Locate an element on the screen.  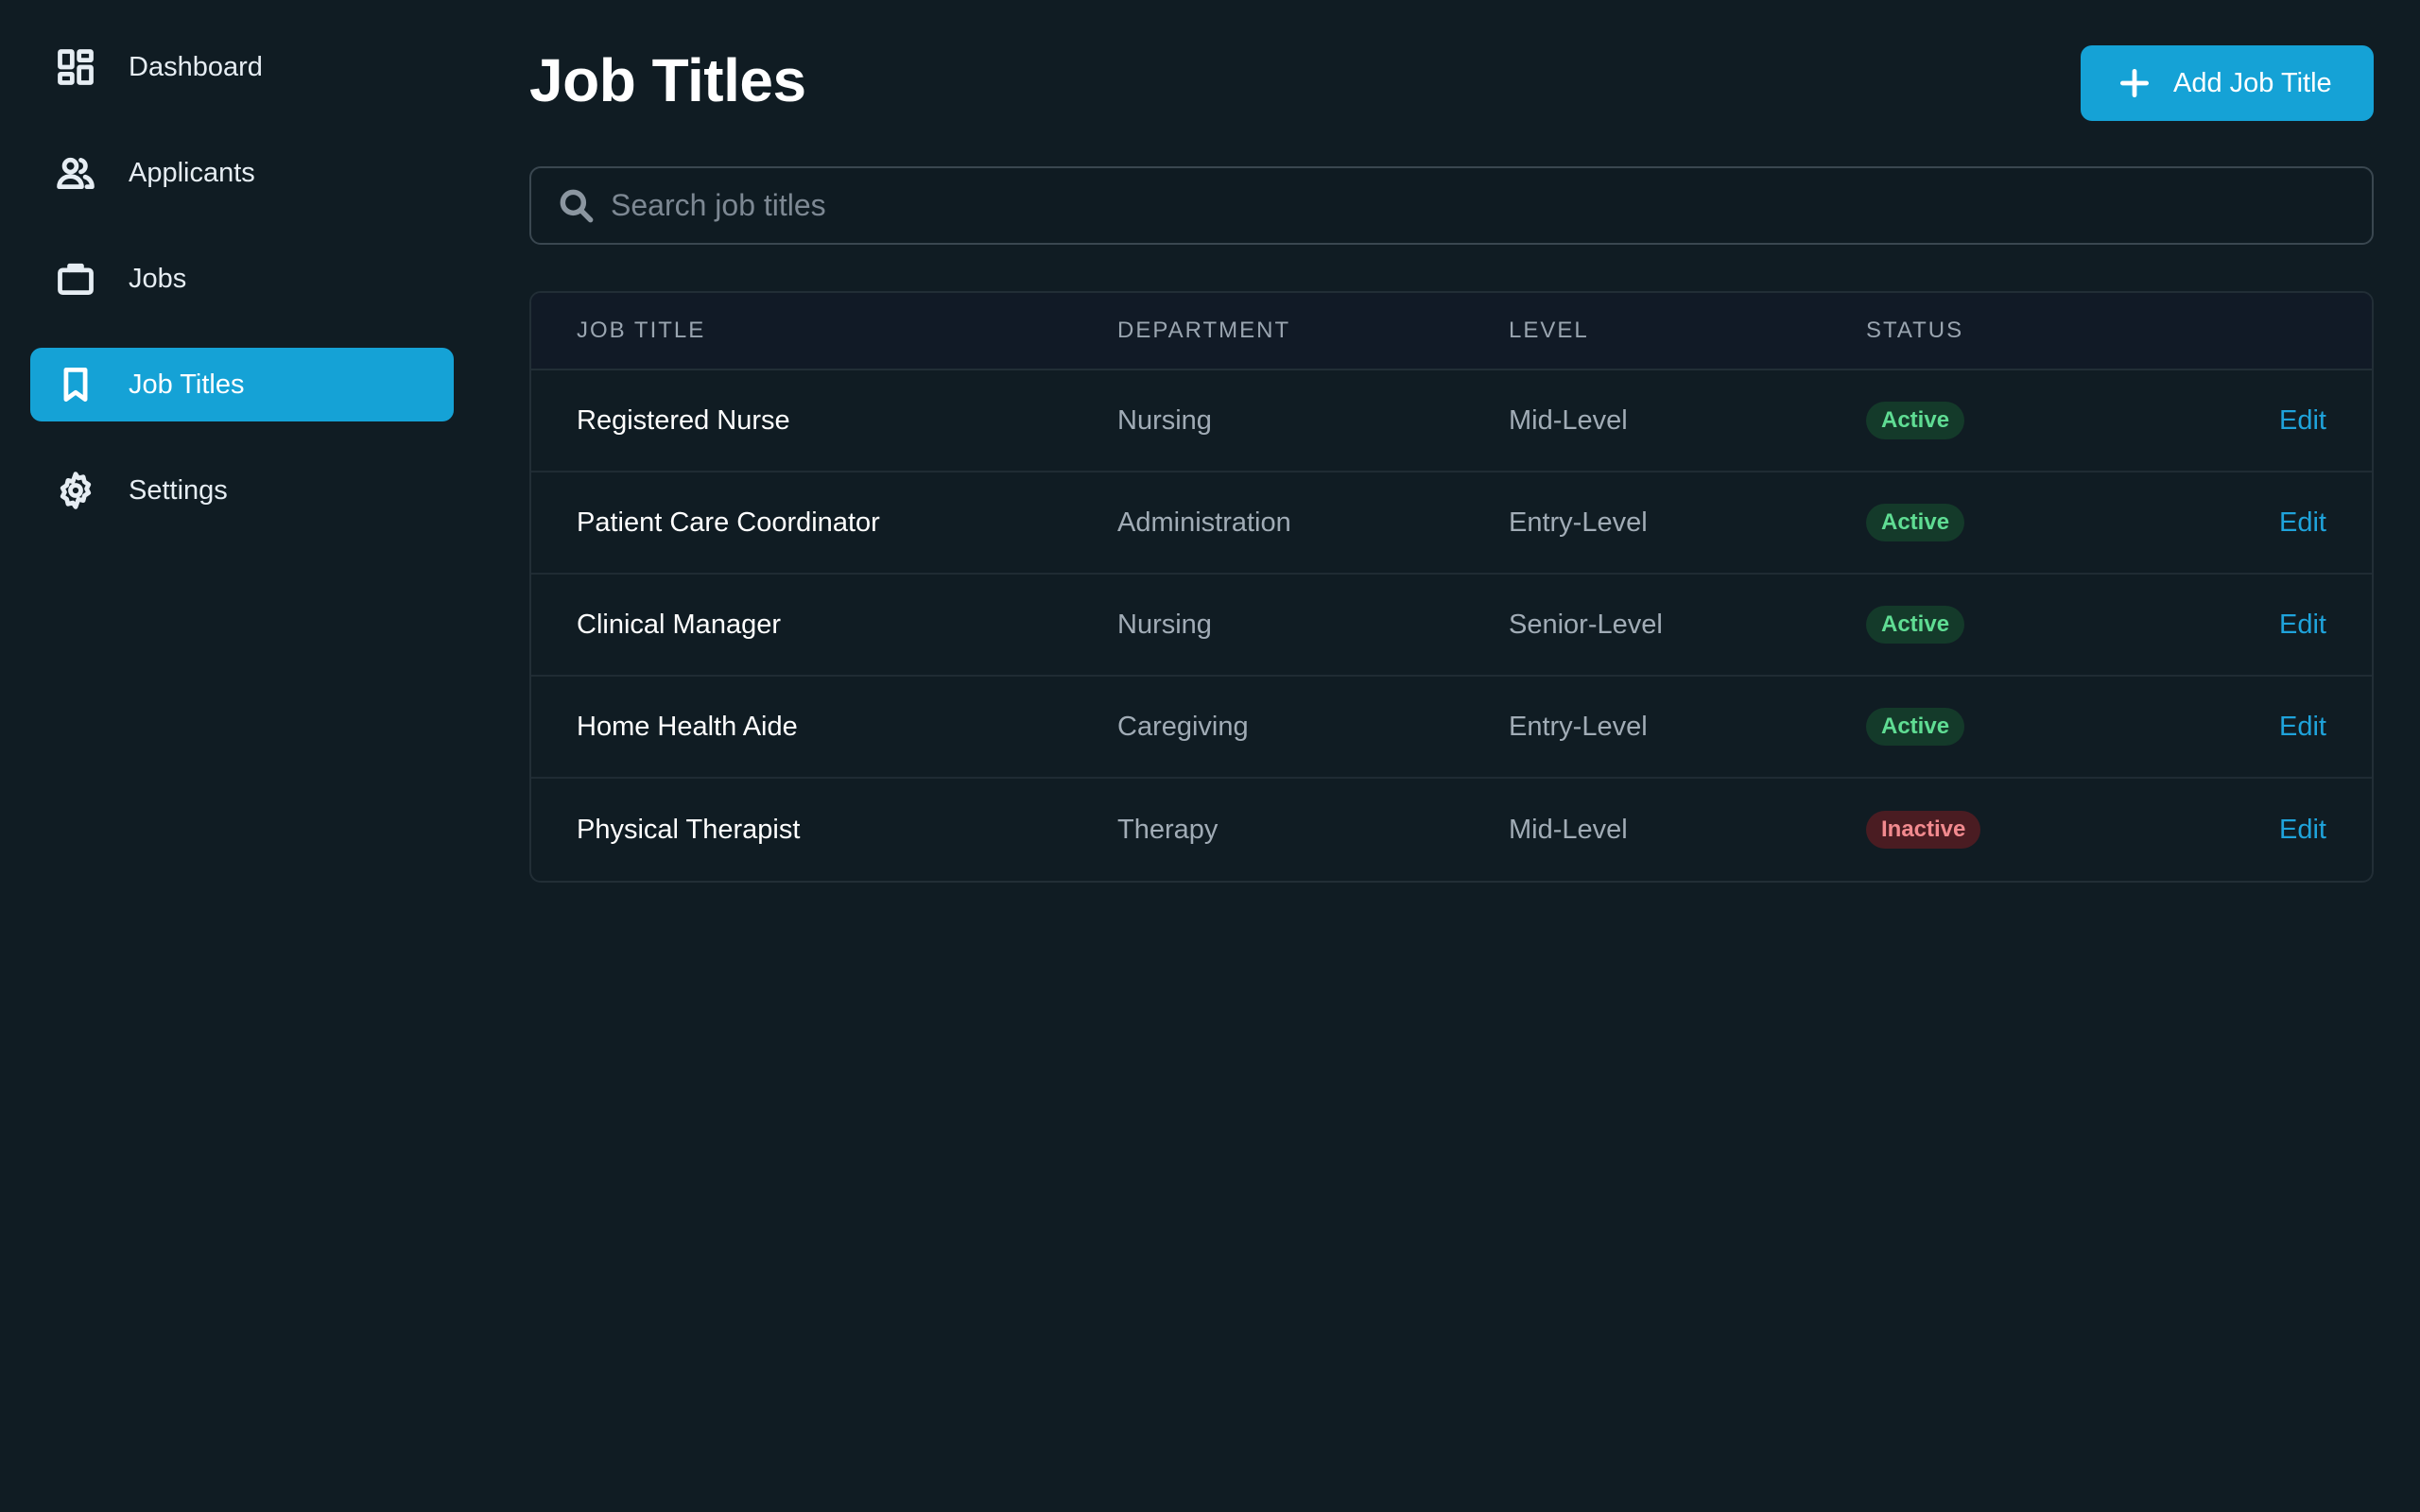
search-box is located at coordinates (1452, 205).